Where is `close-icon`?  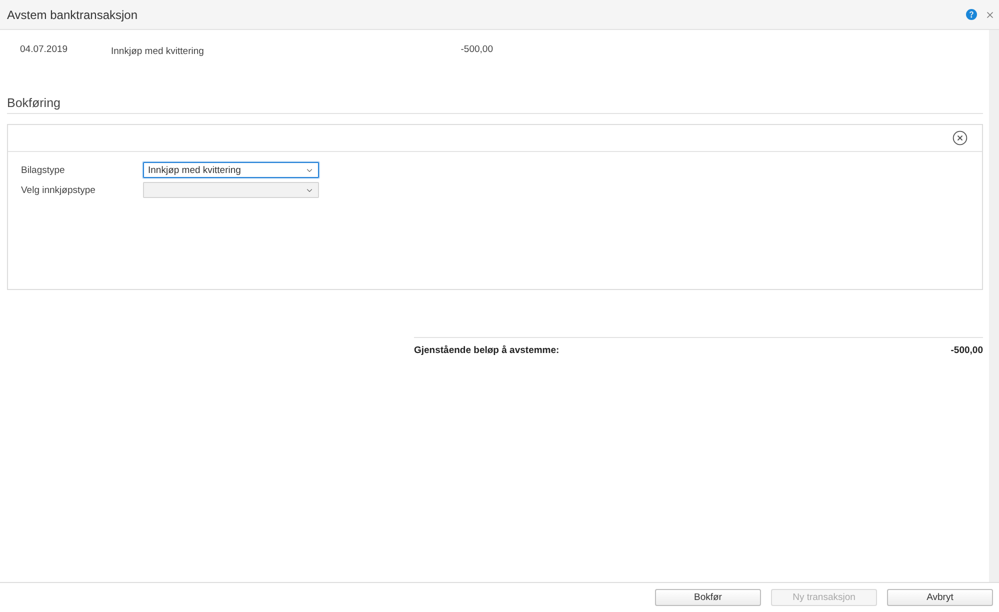
close-icon is located at coordinates (990, 15).